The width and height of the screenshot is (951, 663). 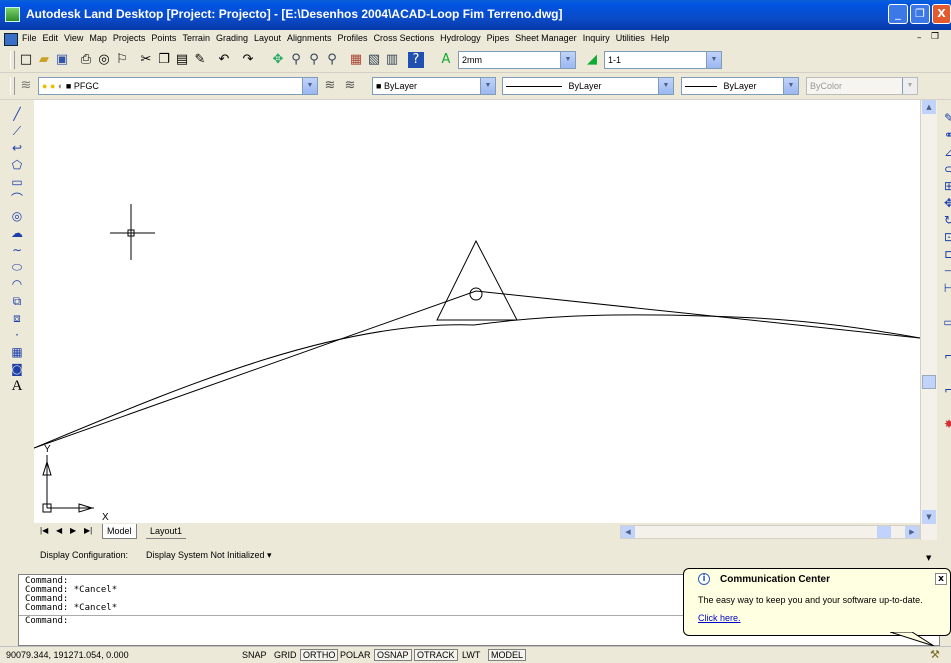 I want to click on vertical-scrollbar: ▲ ▼, so click(x=928, y=320).